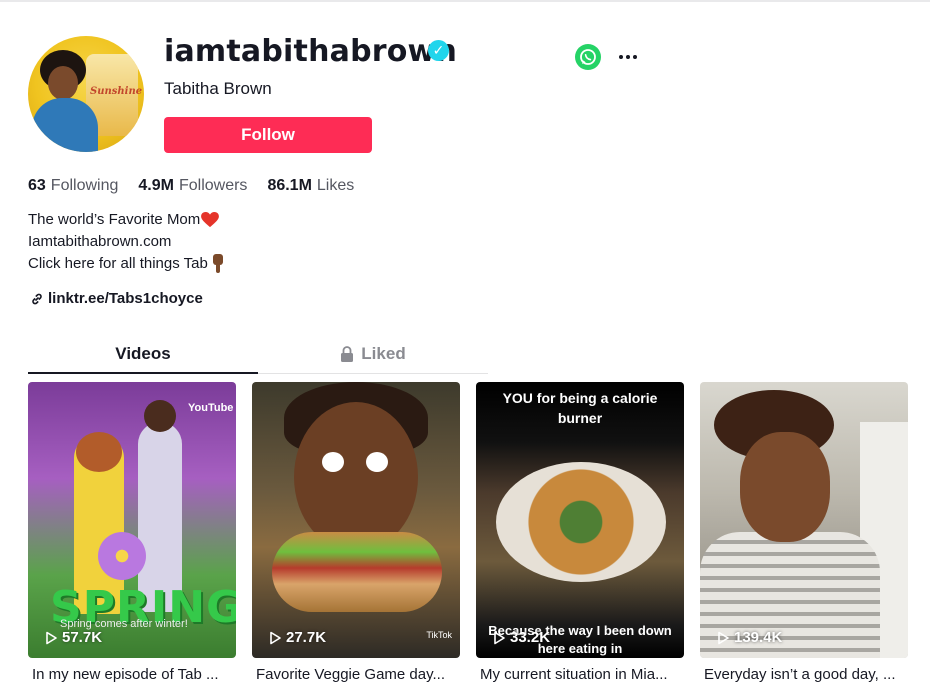 The height and width of the screenshot is (696, 930). Describe the element at coordinates (114, 219) in the screenshot. I see `bio-line-1: The world’s Favorite Mom` at that location.